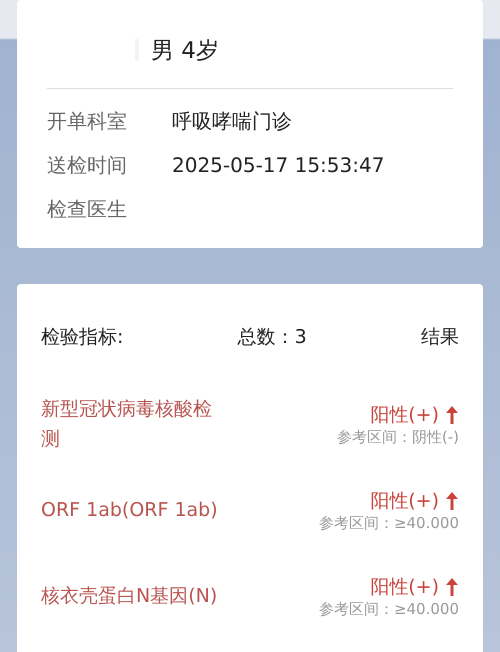 Image resolution: width=500 pixels, height=652 pixels. Describe the element at coordinates (130, 510) in the screenshot. I see `test-name: ORF 1ab(ORF 1ab)` at that location.